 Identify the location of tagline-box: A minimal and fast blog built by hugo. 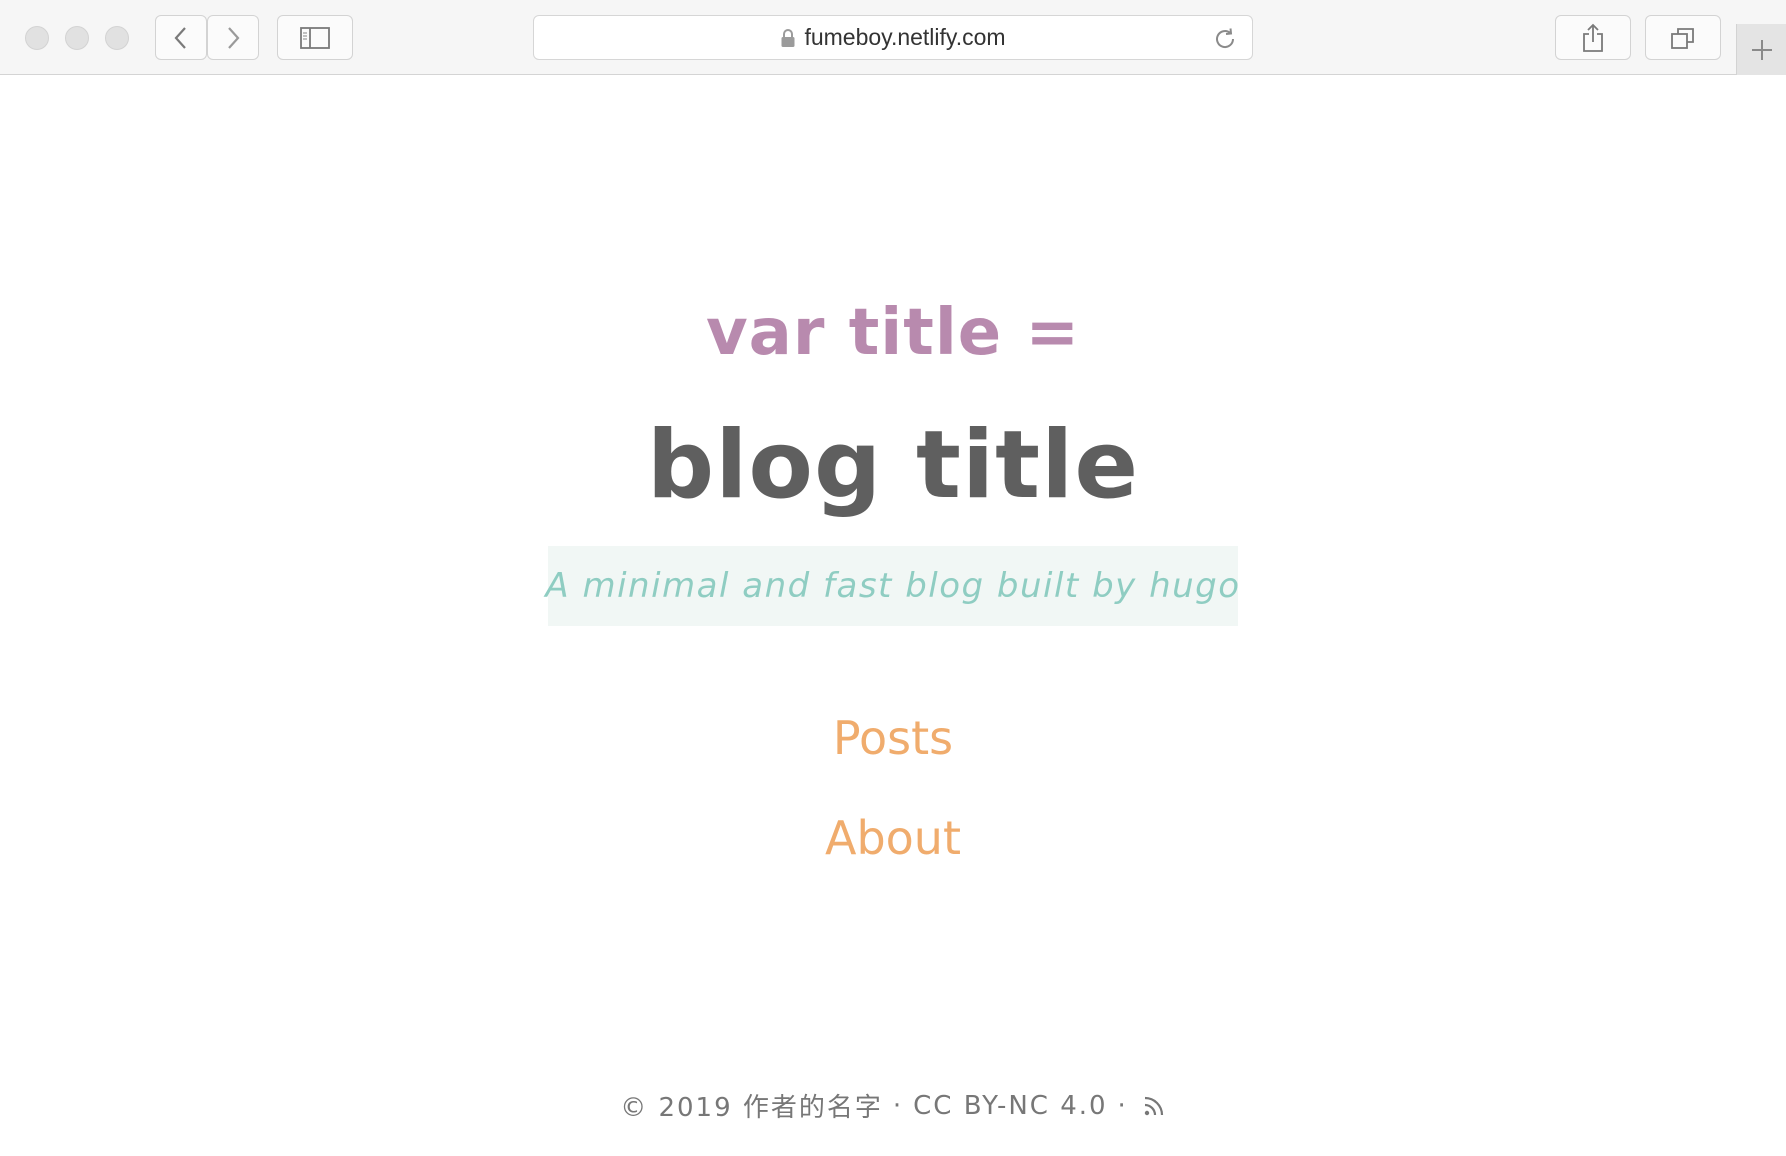
(893, 586).